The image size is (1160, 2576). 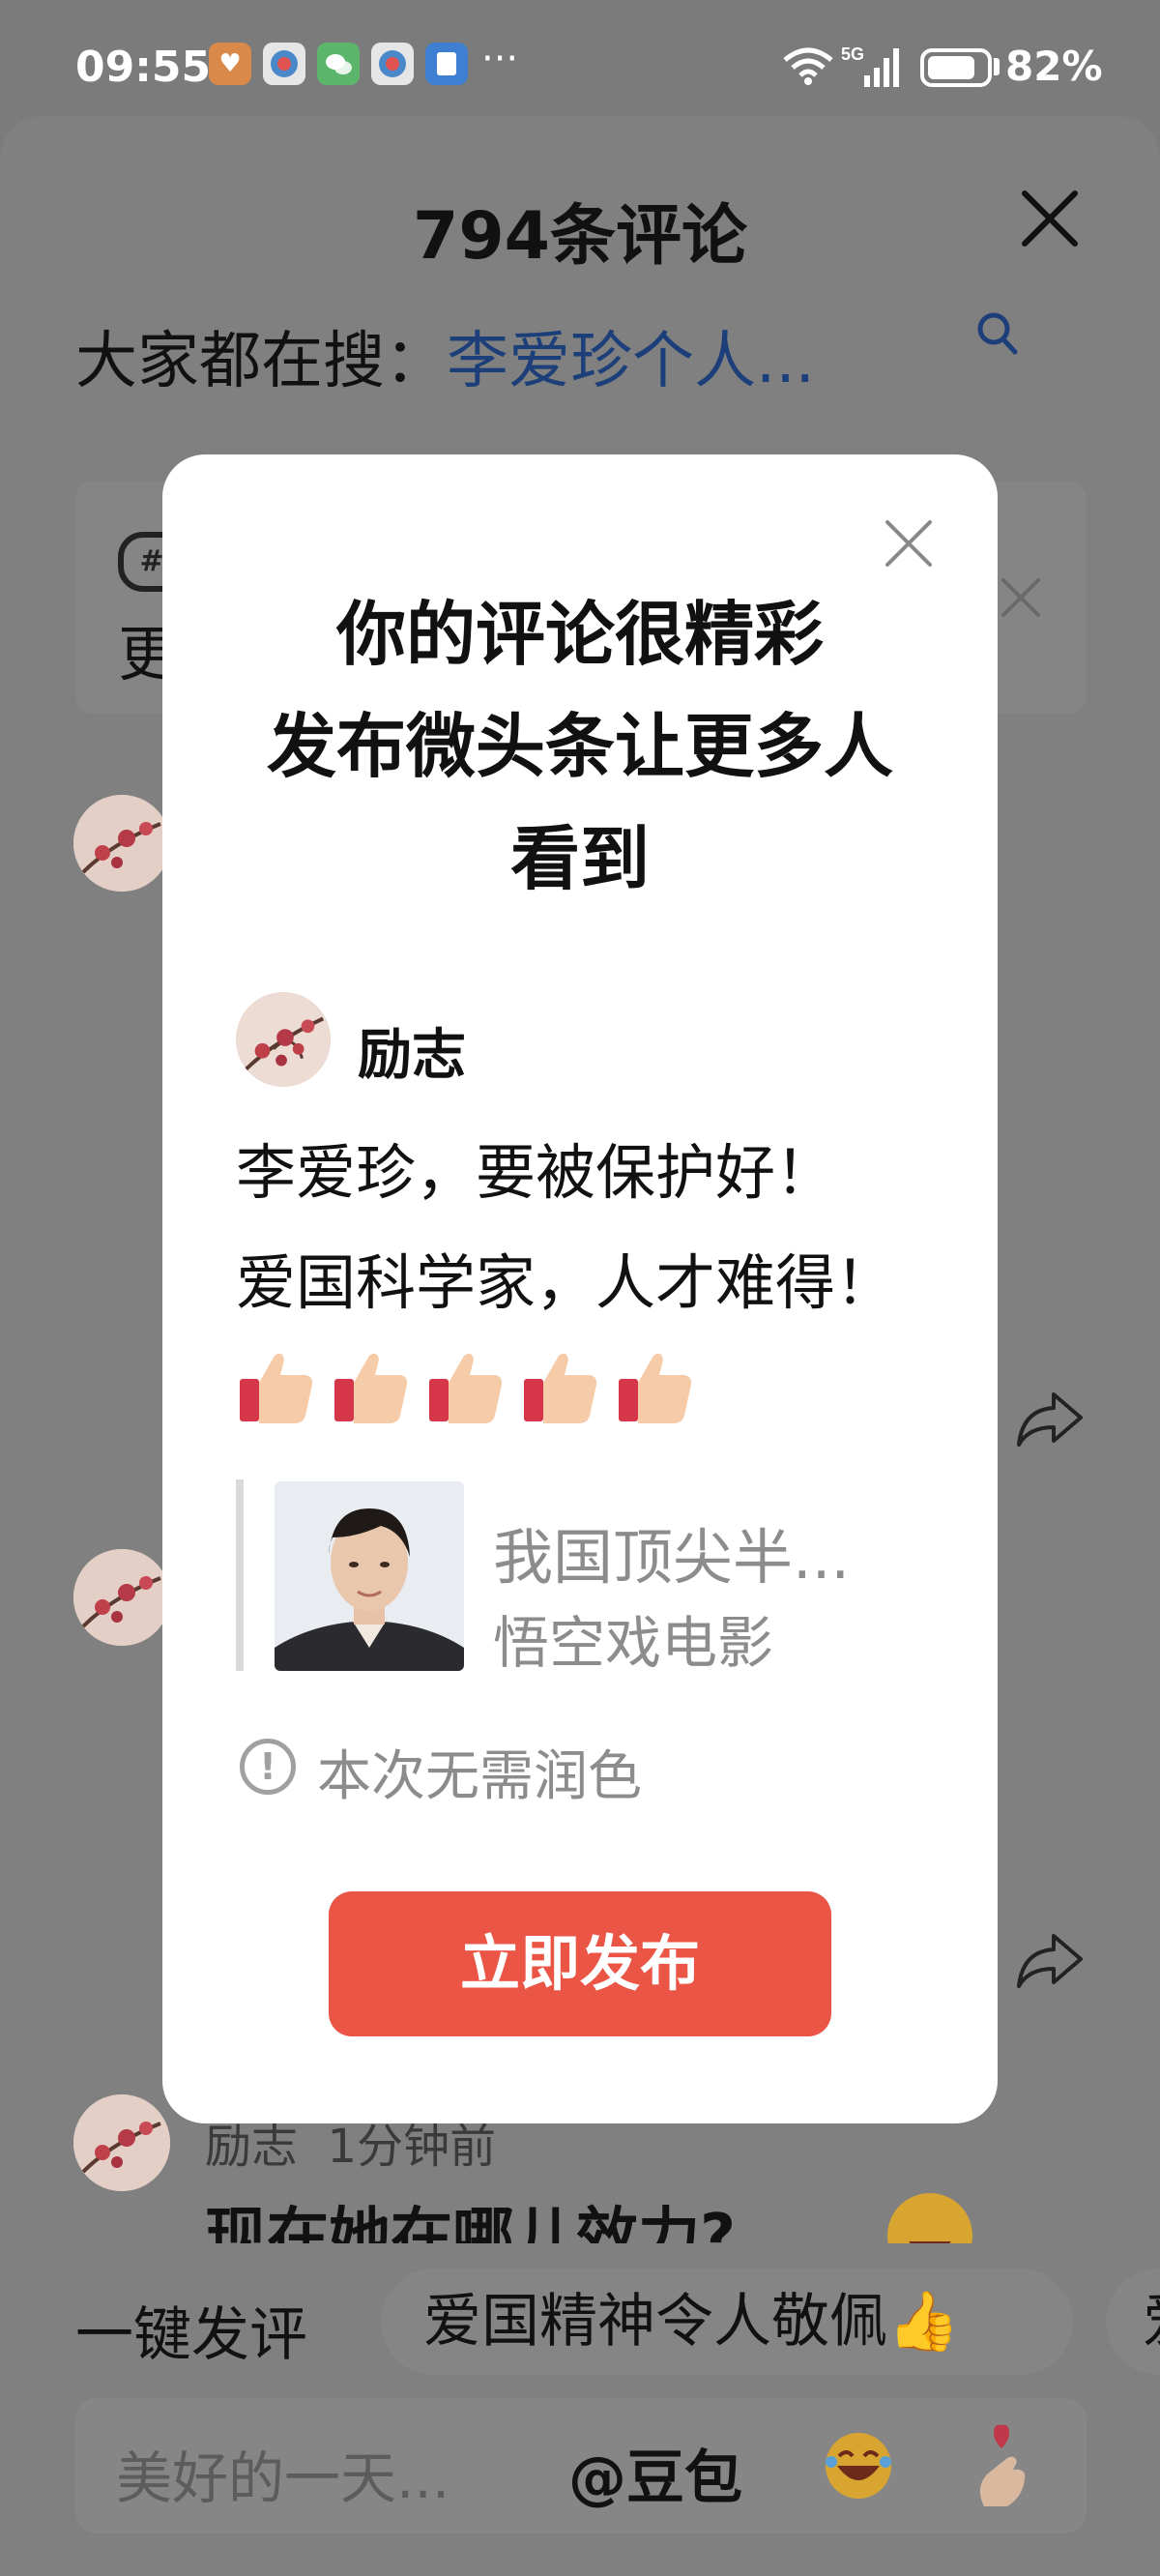 I want to click on quoted-article-image, so click(x=369, y=1576).